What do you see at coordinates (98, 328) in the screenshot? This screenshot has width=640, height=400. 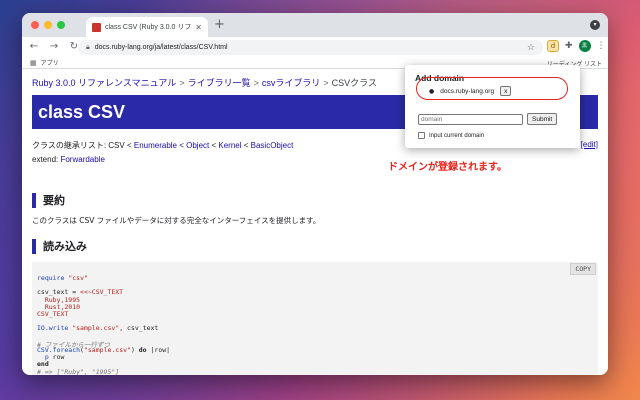 I see `code-line: IO.write "sample.csv", csv_text` at bounding box center [98, 328].